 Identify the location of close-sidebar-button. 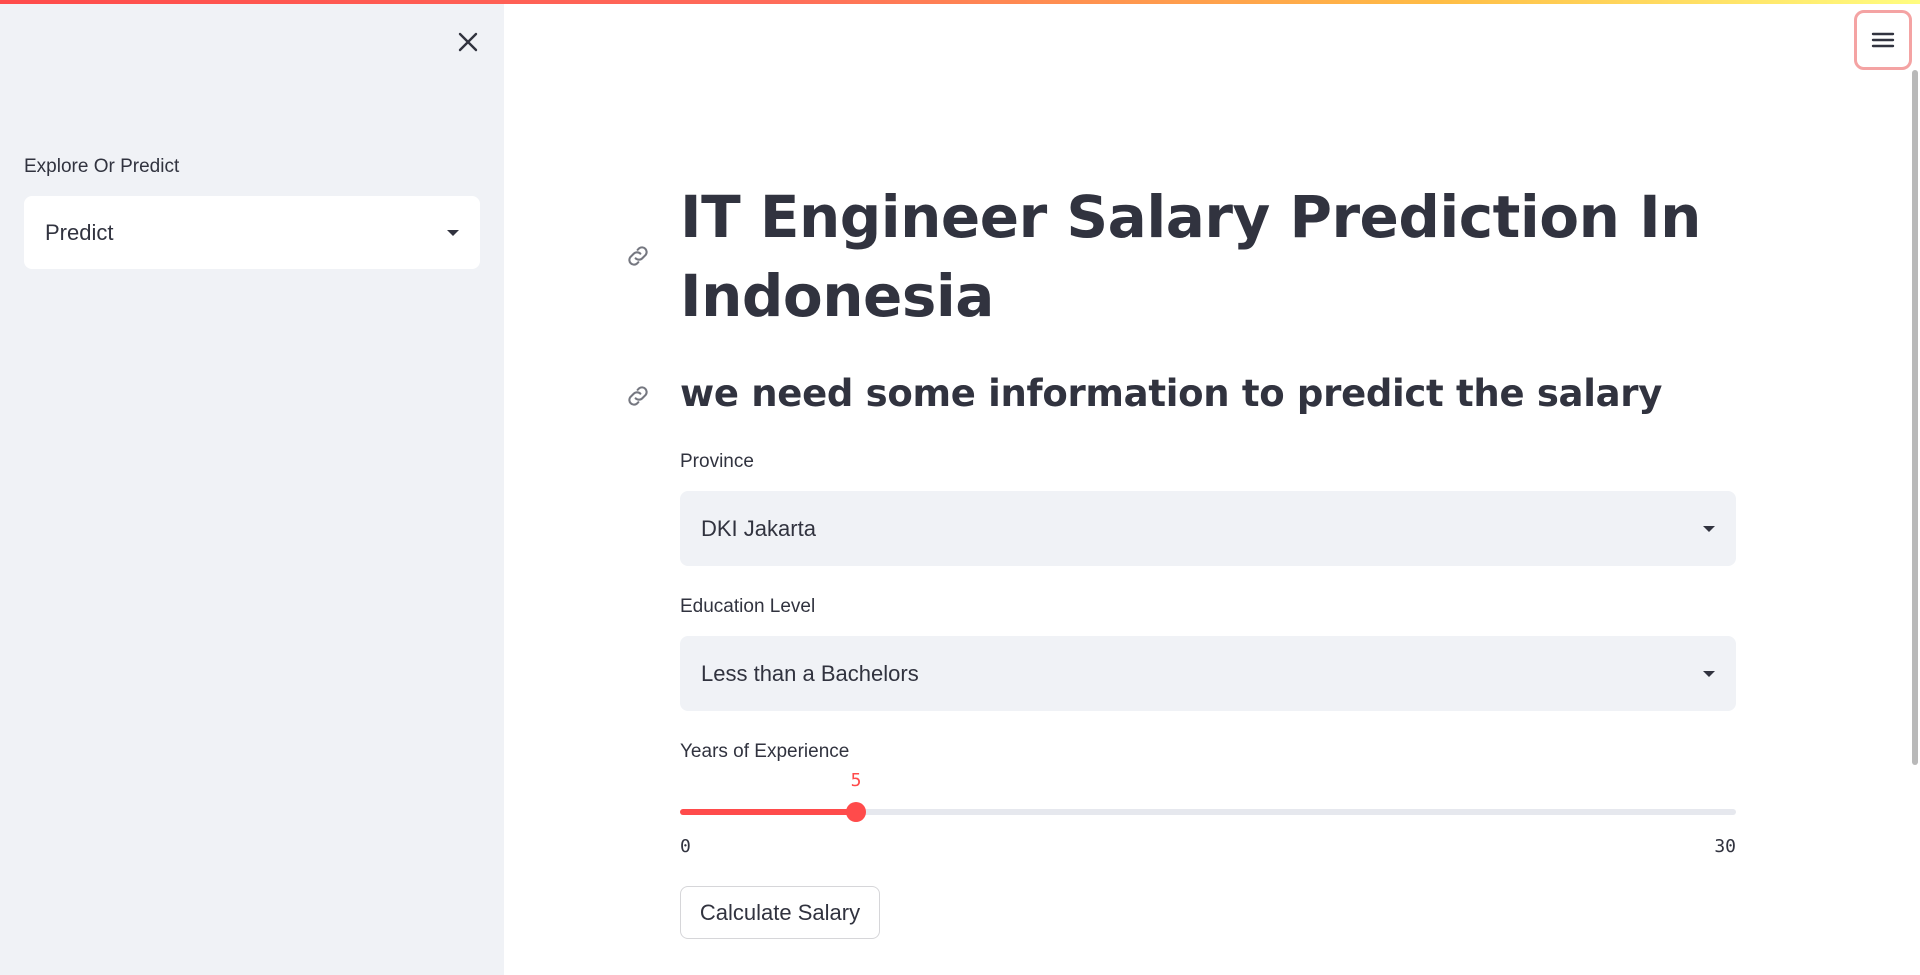
(468, 42).